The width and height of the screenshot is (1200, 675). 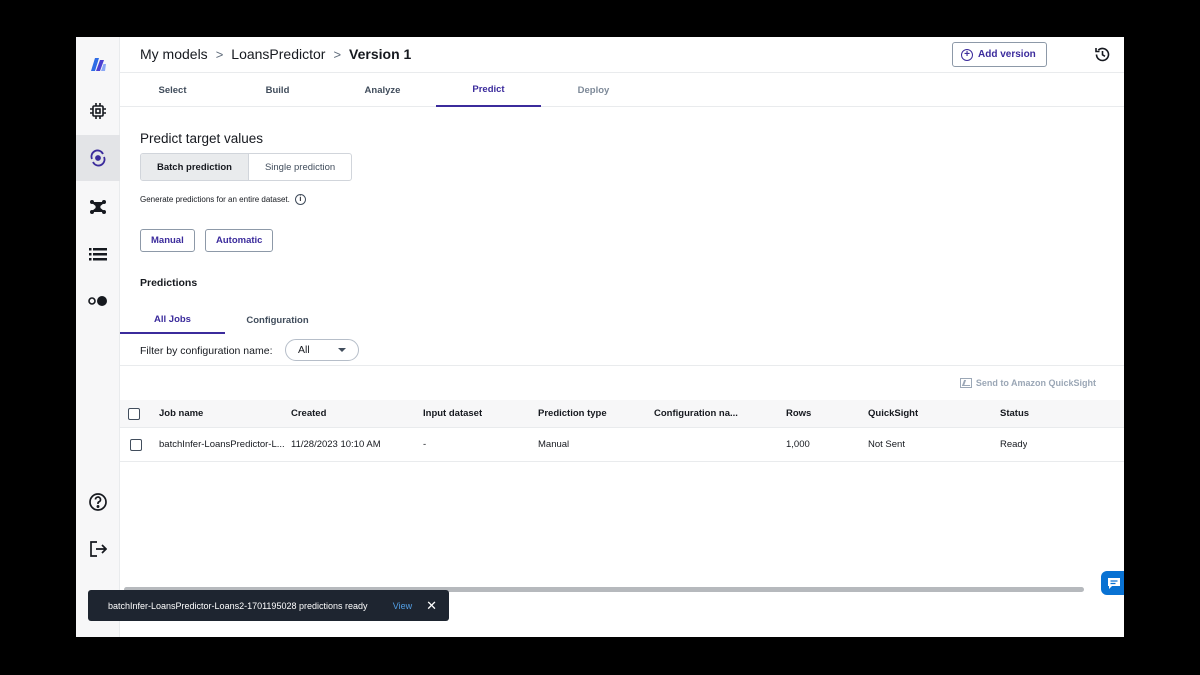 I want to click on list-icon, so click(x=98, y=254).